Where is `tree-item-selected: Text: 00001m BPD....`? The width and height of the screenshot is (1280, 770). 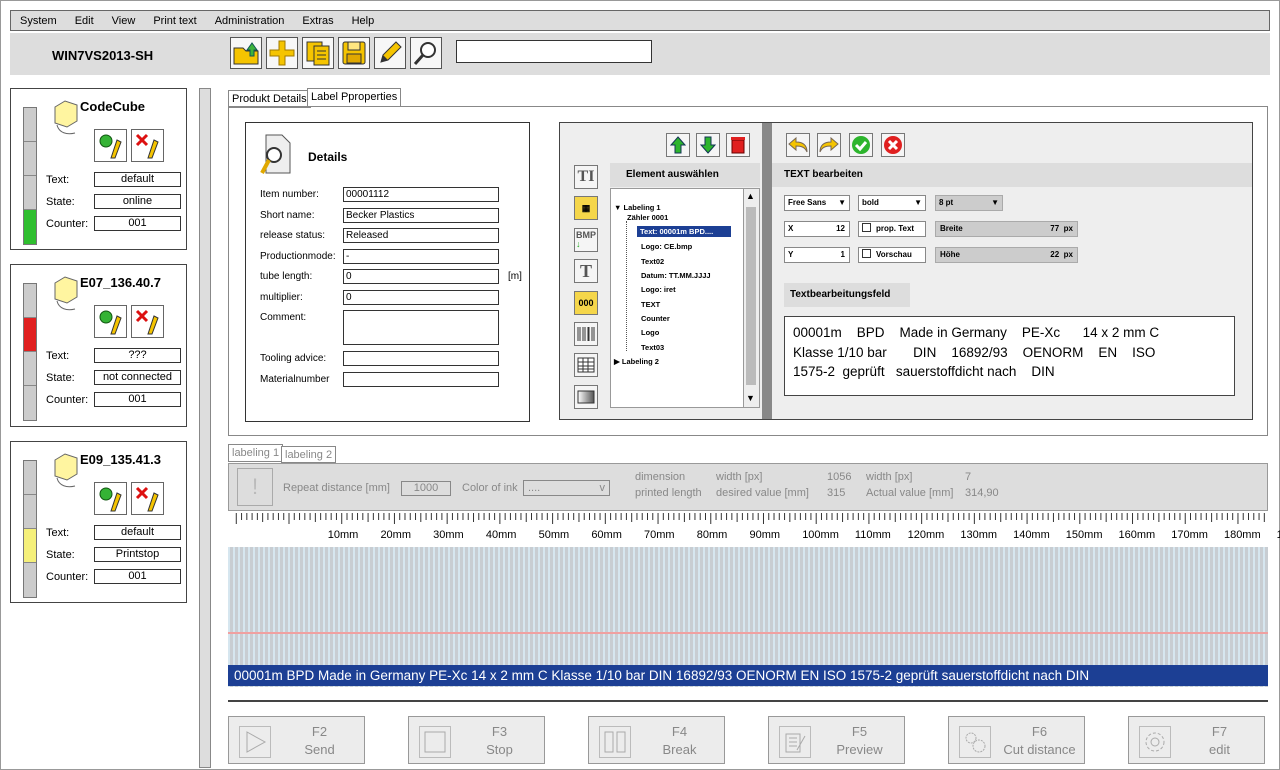 tree-item-selected: Text: 00001m BPD.... is located at coordinates (684, 231).